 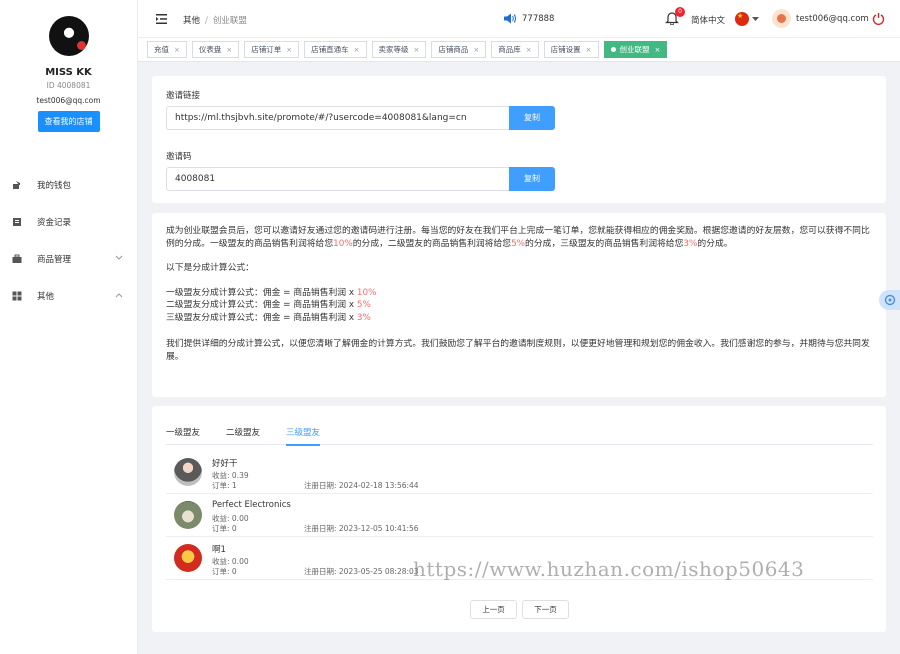 What do you see at coordinates (261, 292) in the screenshot?
I see `formula-text: 一级盟友分成计算公式：佣金 = 商品销售利润 x` at bounding box center [261, 292].